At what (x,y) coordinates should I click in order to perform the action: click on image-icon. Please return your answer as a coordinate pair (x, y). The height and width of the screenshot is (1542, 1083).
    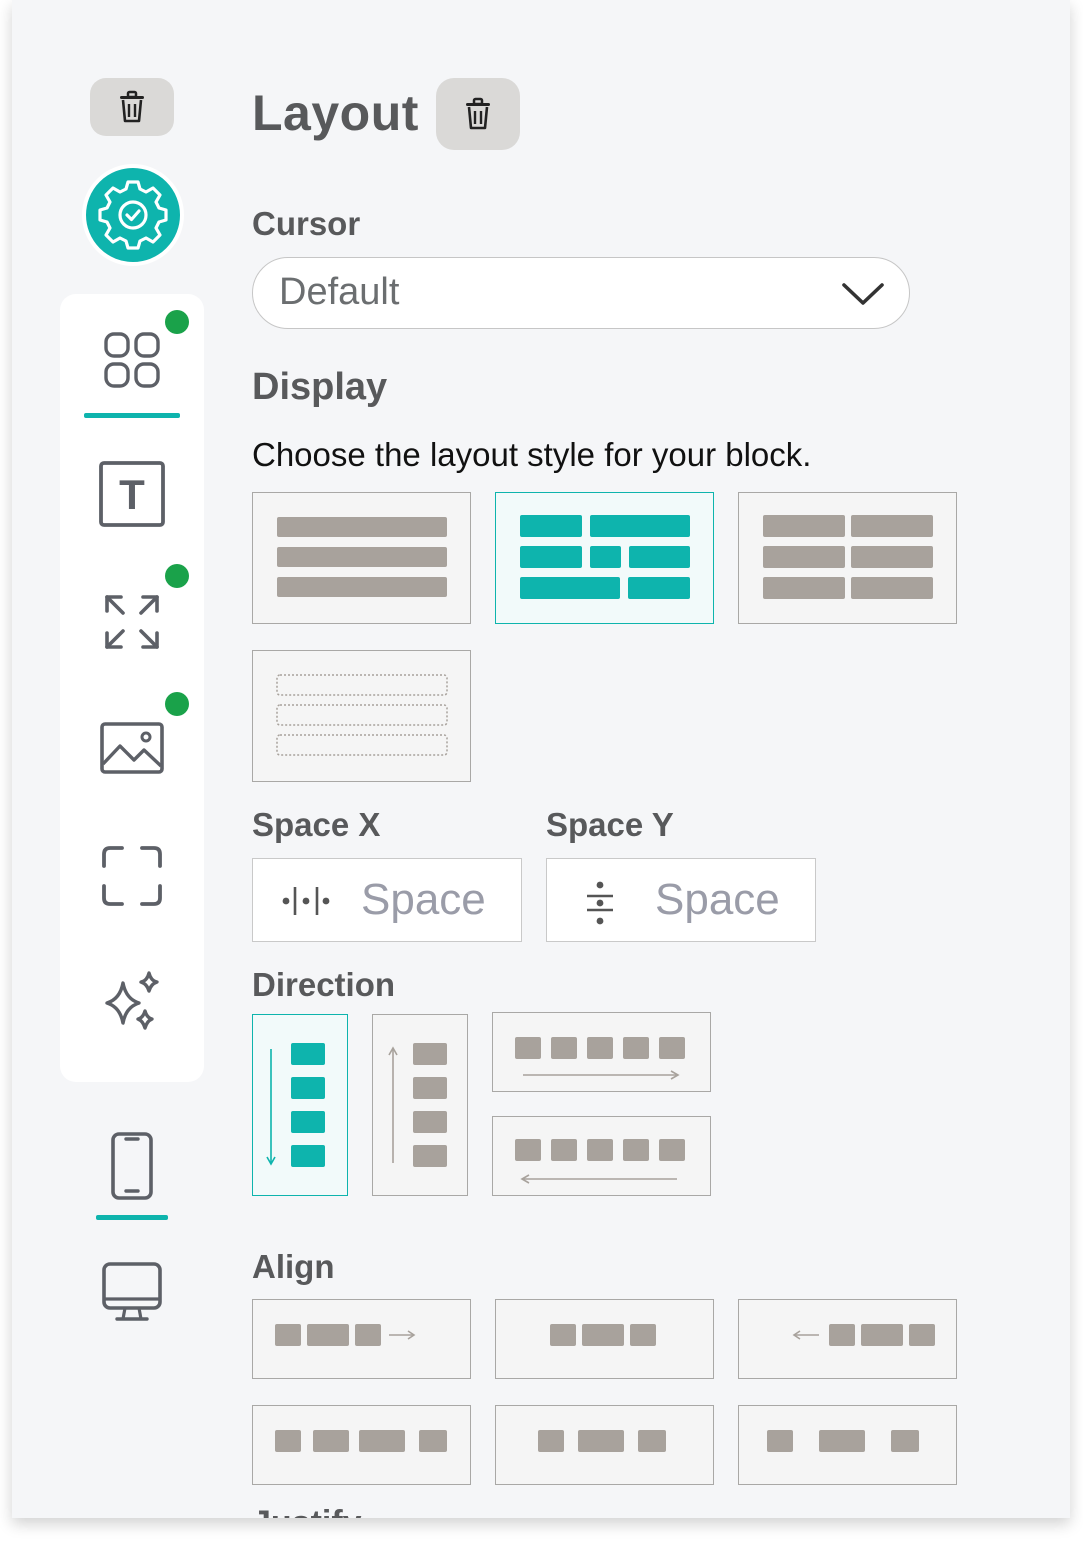
    Looking at the image, I should click on (132, 748).